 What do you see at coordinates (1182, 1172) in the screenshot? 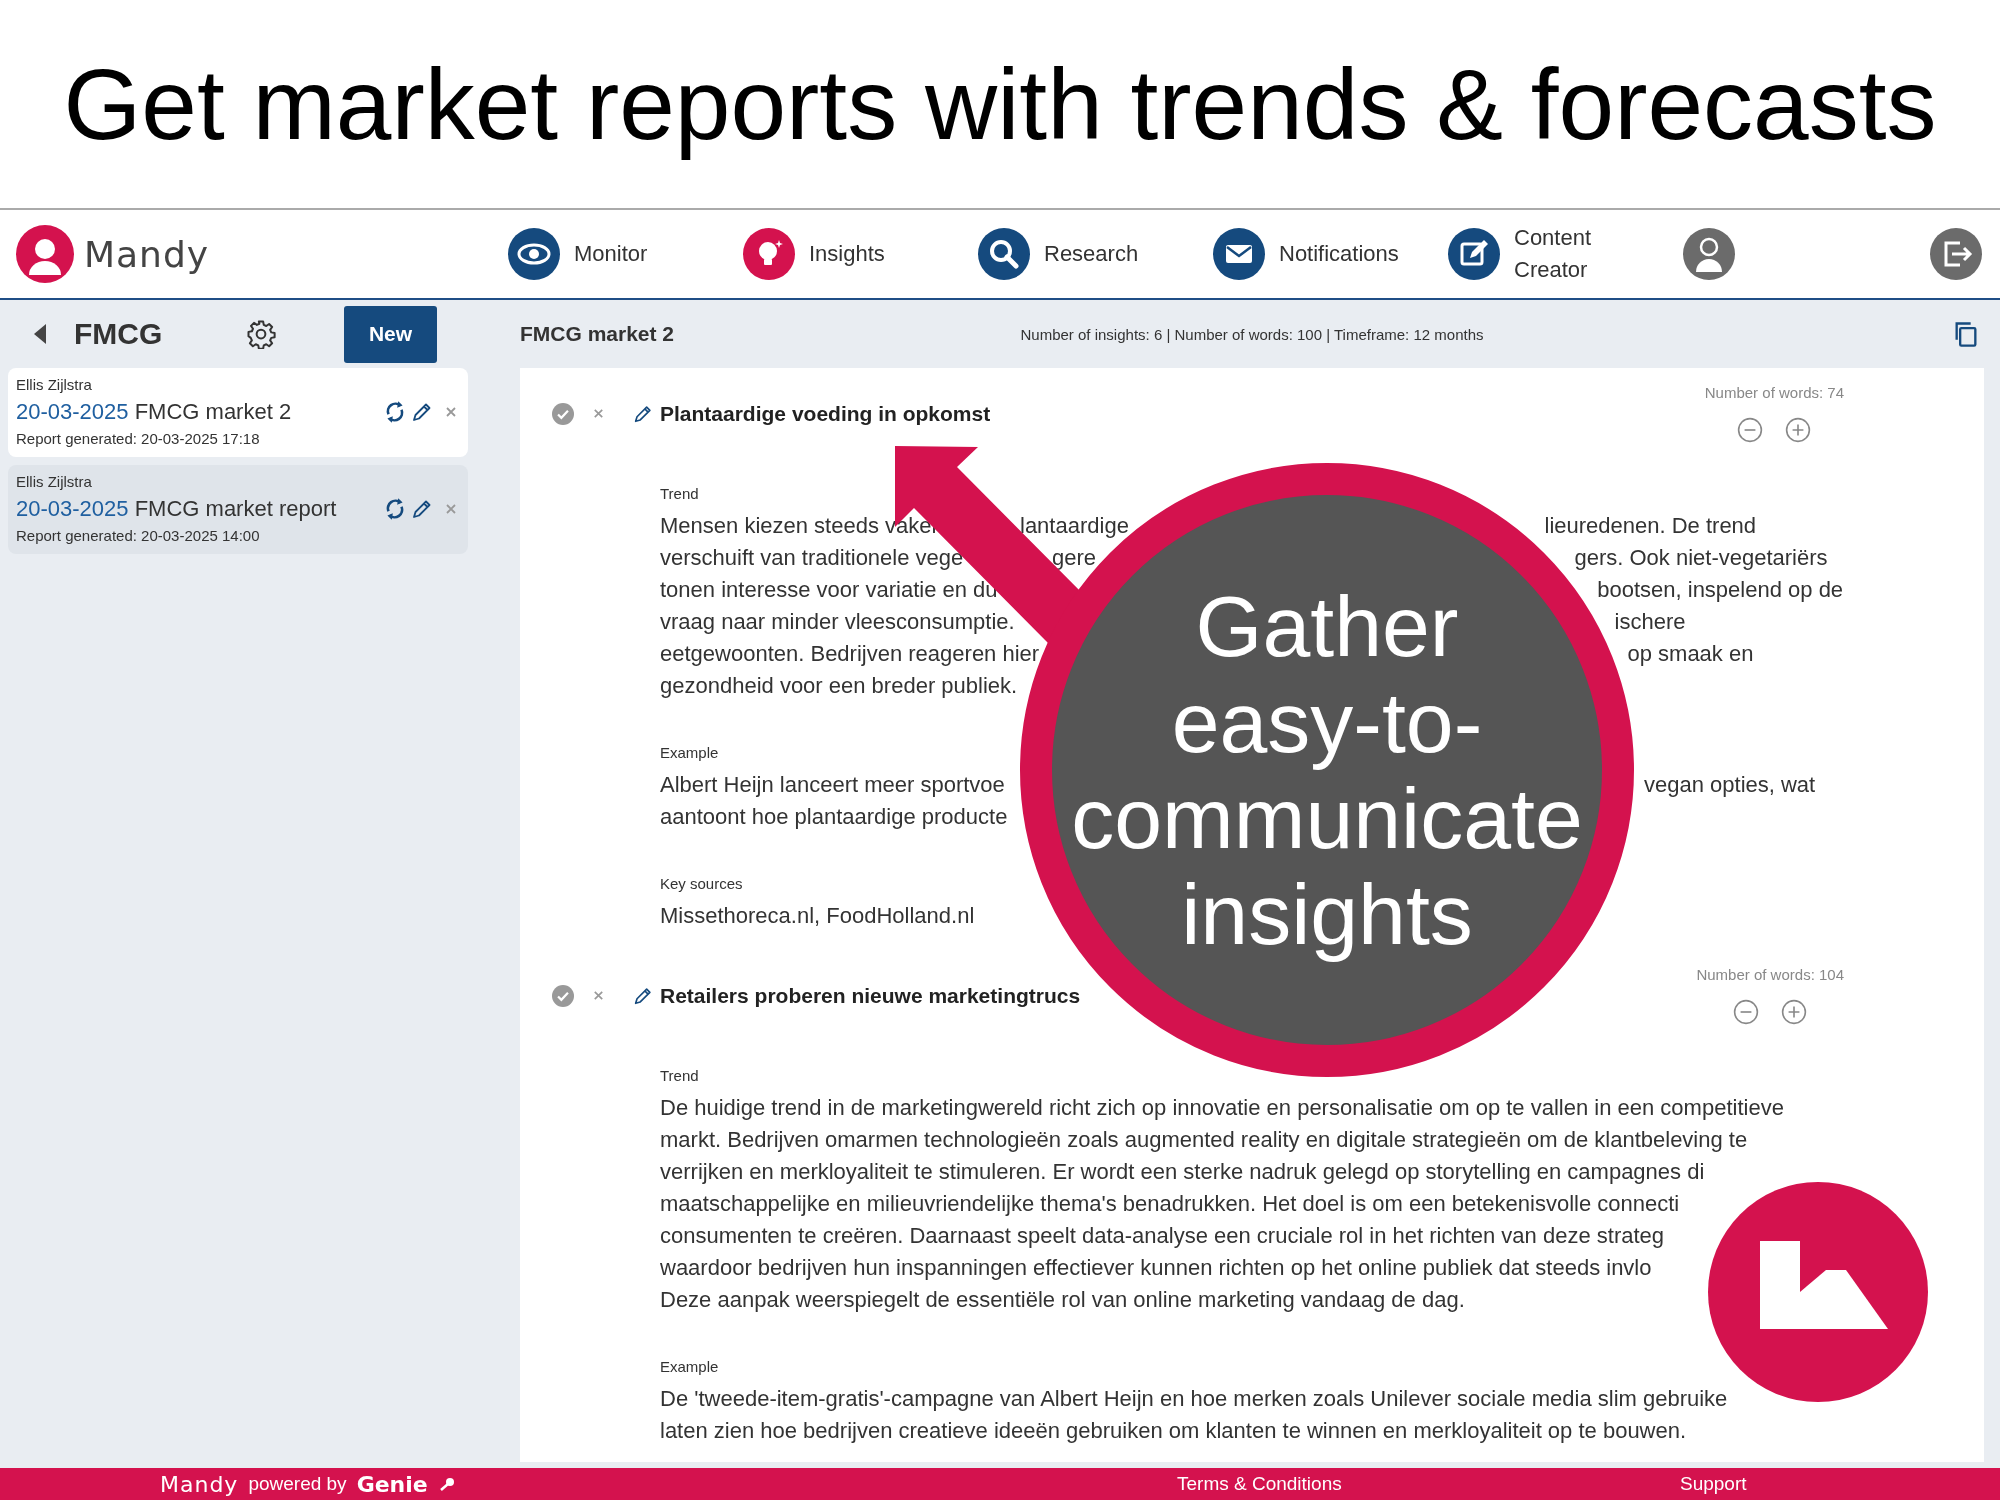
I see `paragraph-text: verrijken en merkloyaliteit te stimuleren. Er wordt een sterke nadruk gelegd op storytelling en campagnes di` at bounding box center [1182, 1172].